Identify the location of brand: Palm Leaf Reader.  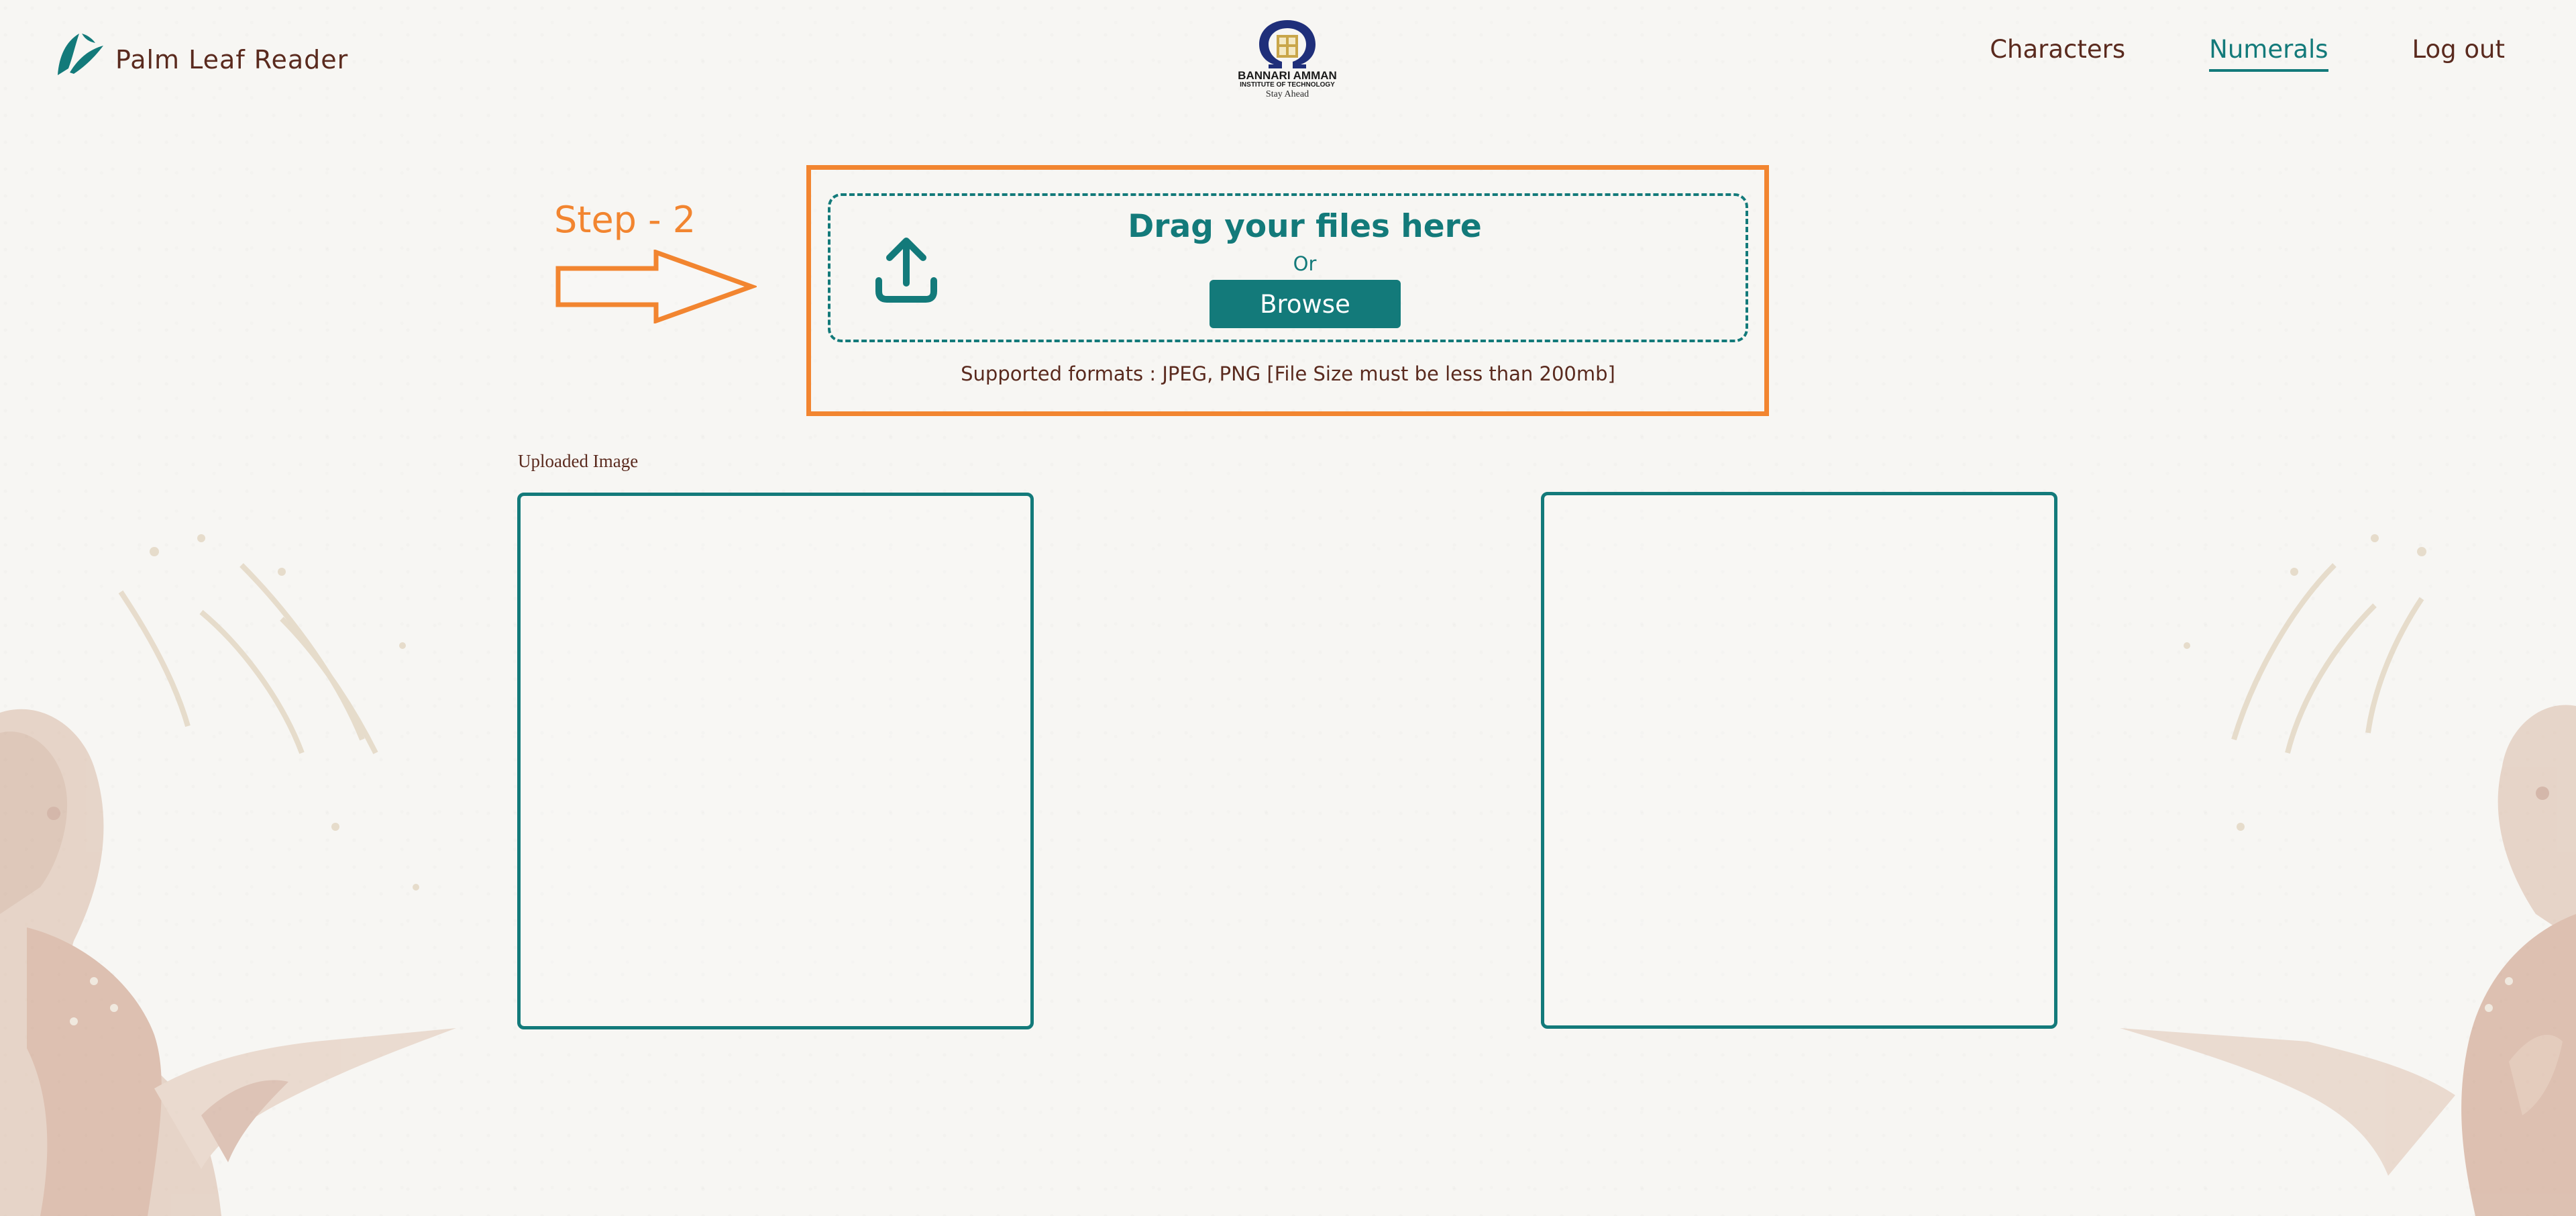
(201, 54).